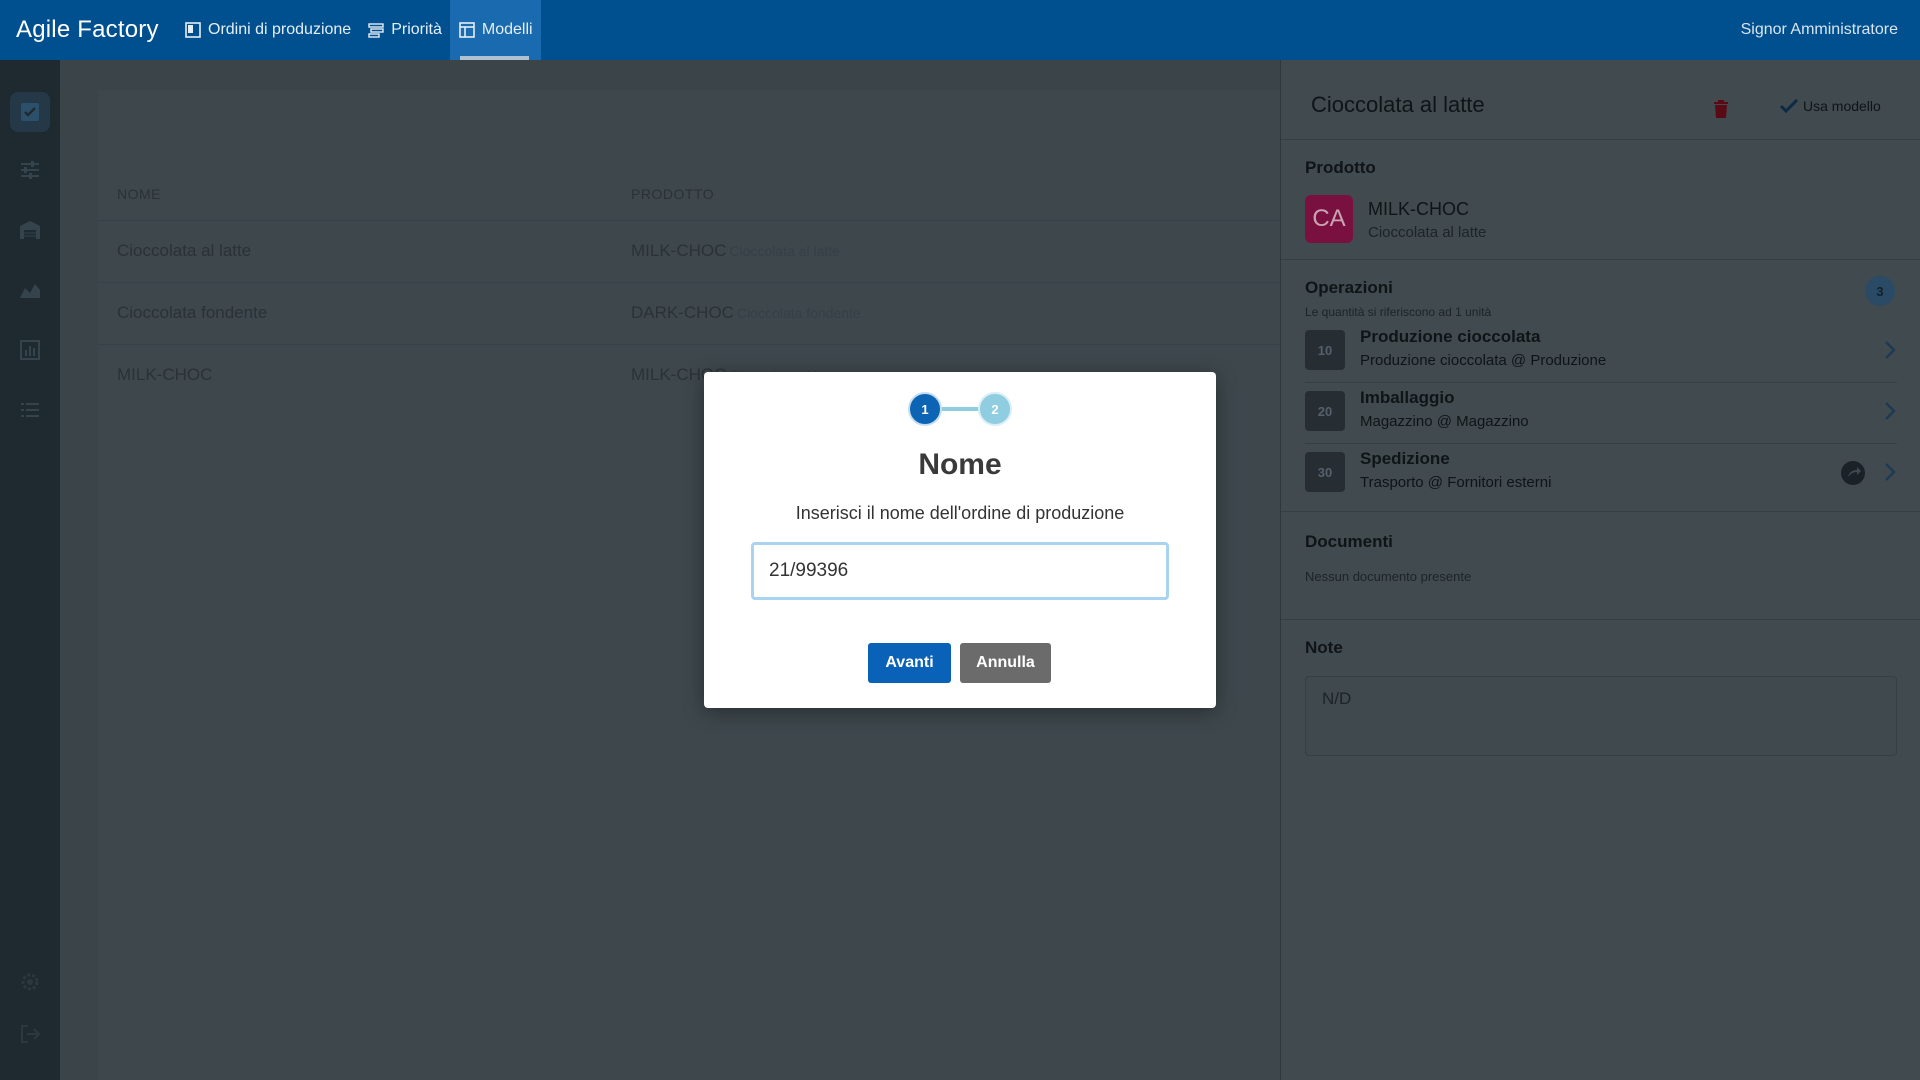 This screenshot has height=1080, width=1920. I want to click on nav-ordini-di-produzione: Ordini di produzione, so click(267, 30).